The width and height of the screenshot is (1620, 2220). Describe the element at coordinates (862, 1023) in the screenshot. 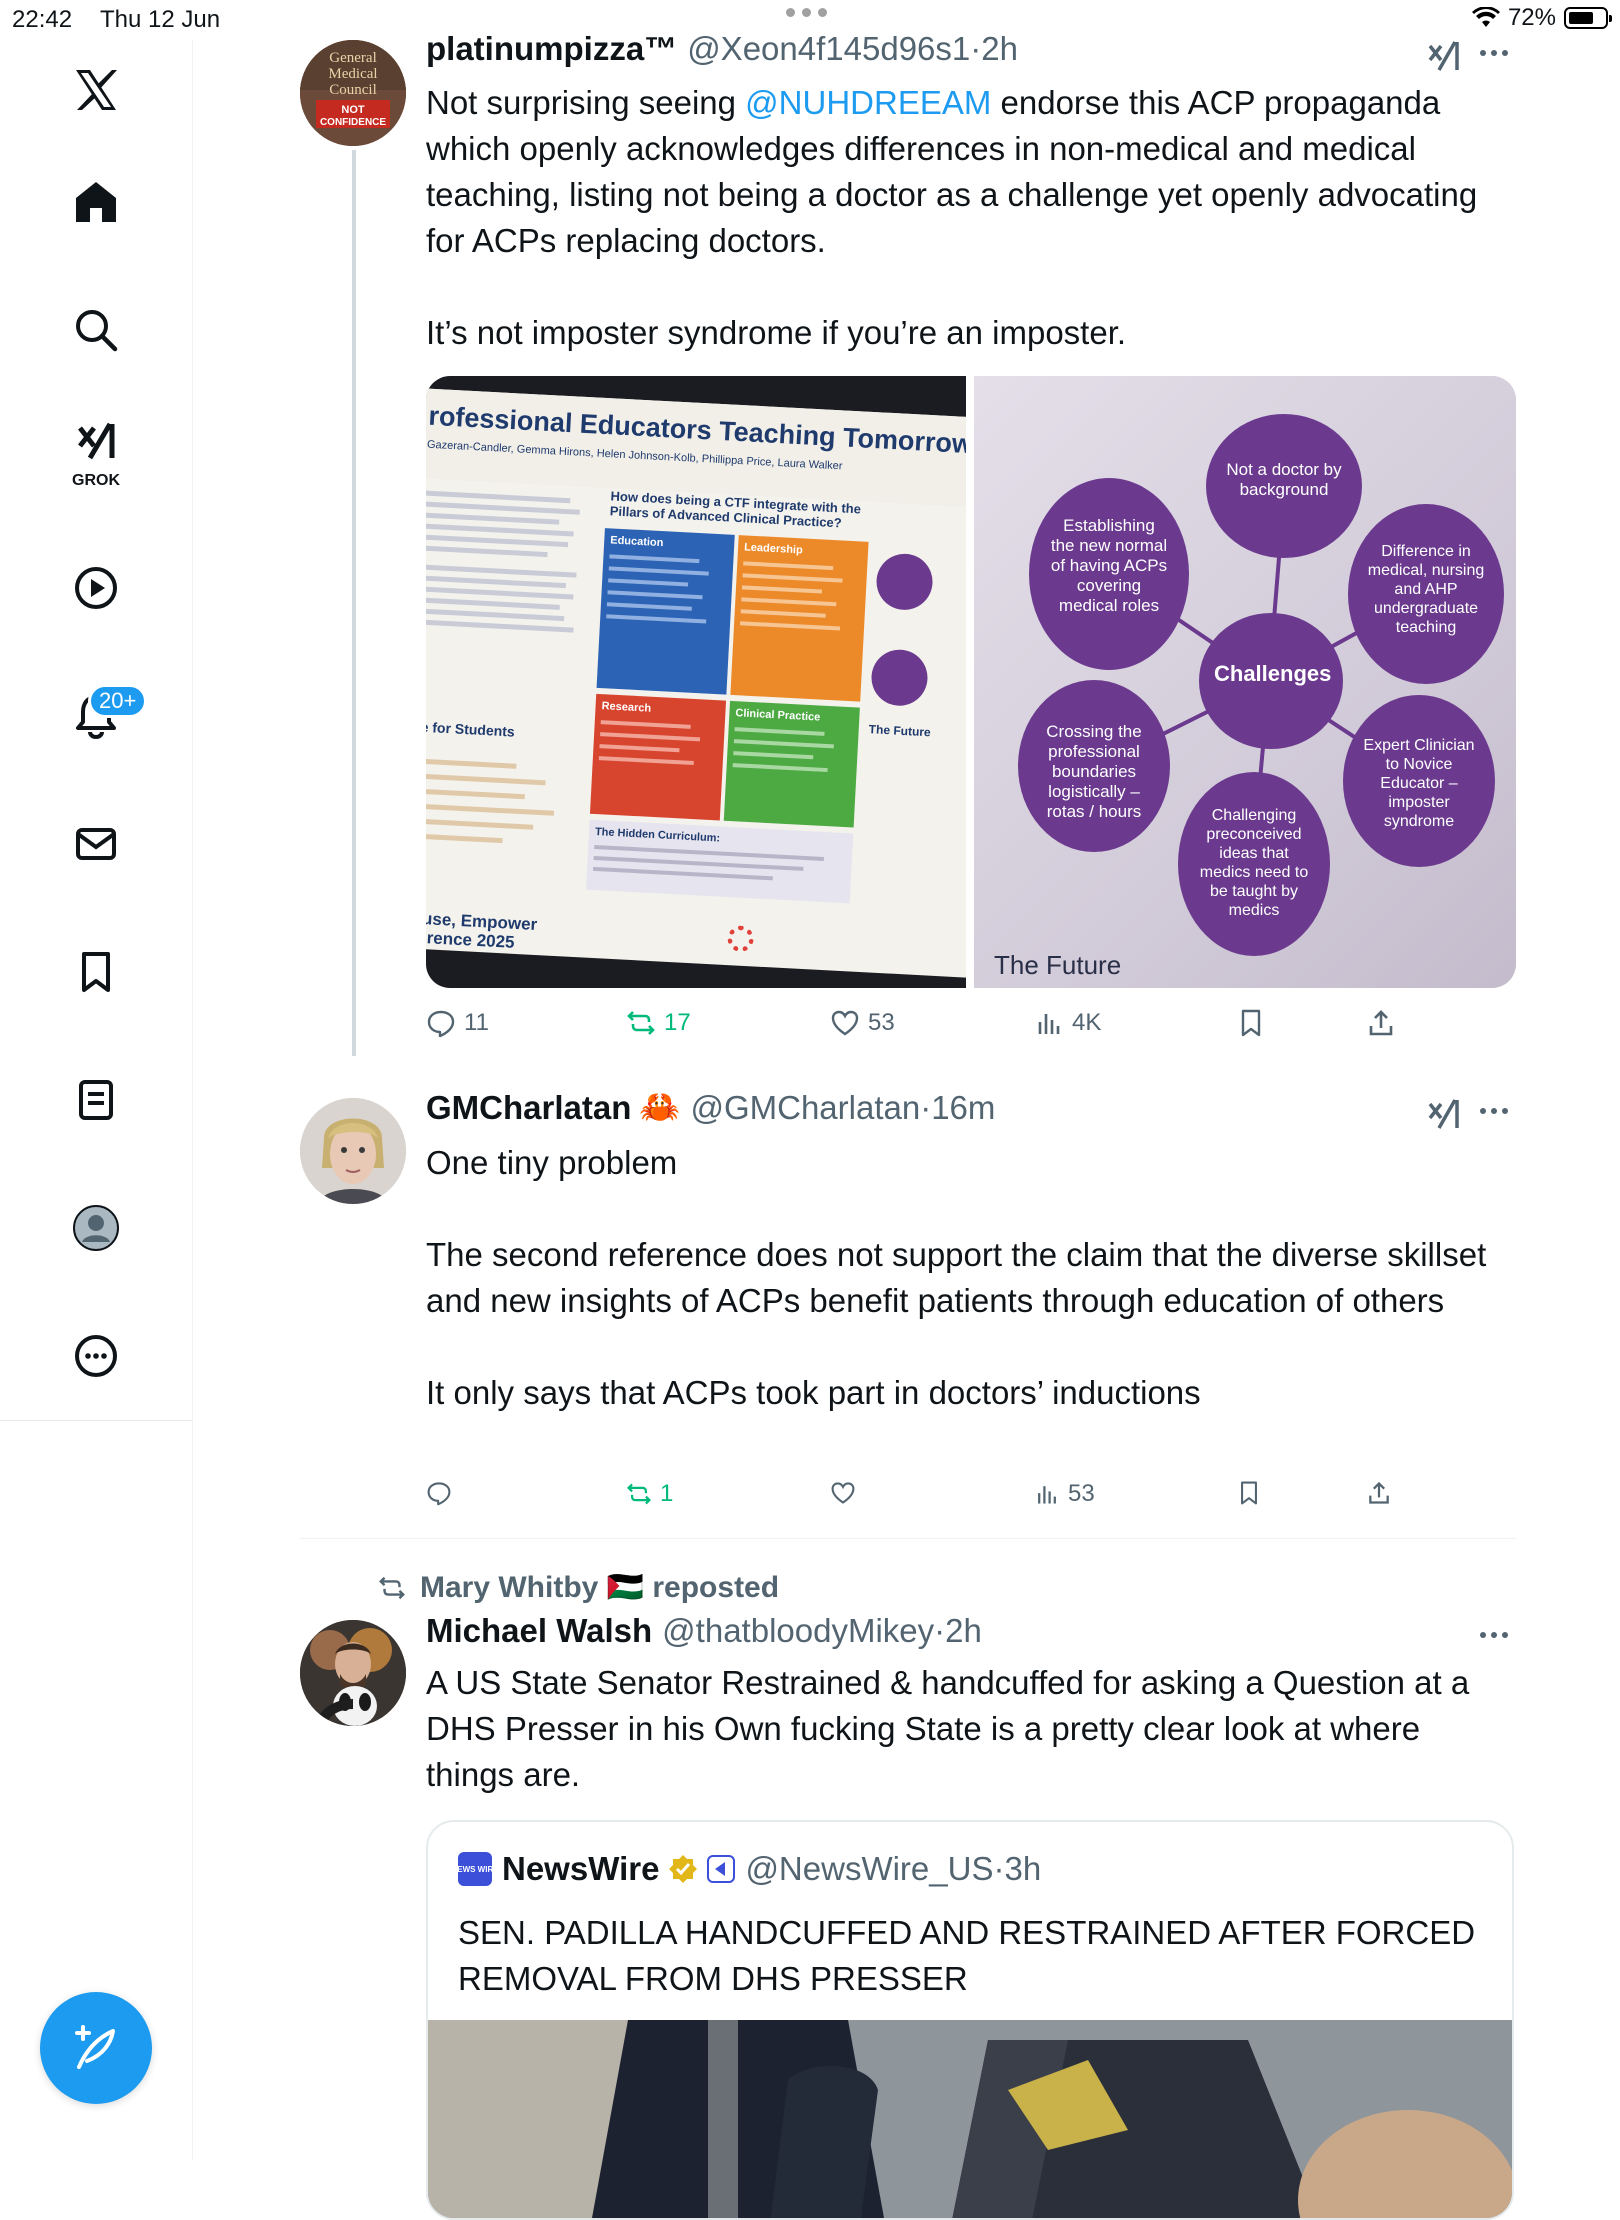

I see `like-button: 53` at that location.